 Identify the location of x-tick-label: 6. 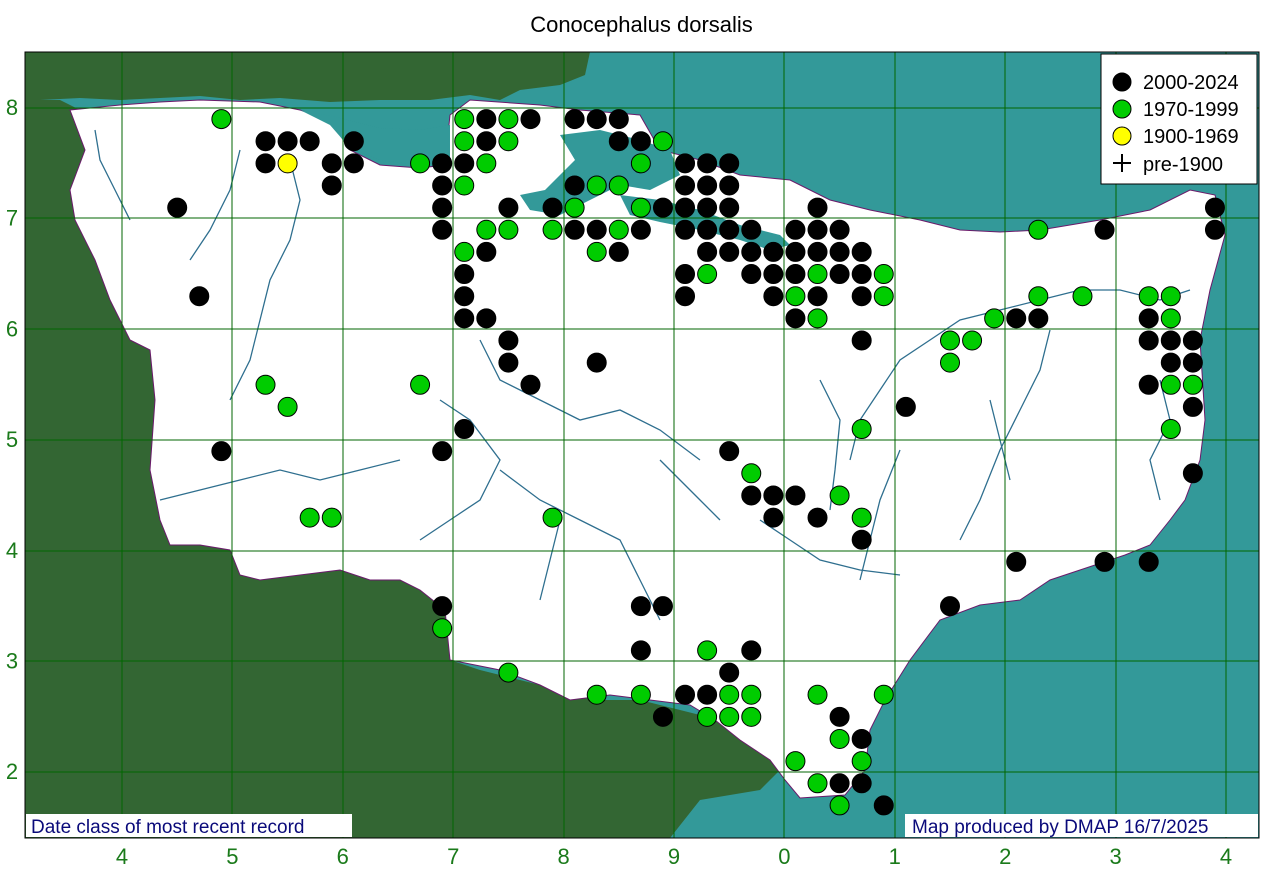
(343, 856).